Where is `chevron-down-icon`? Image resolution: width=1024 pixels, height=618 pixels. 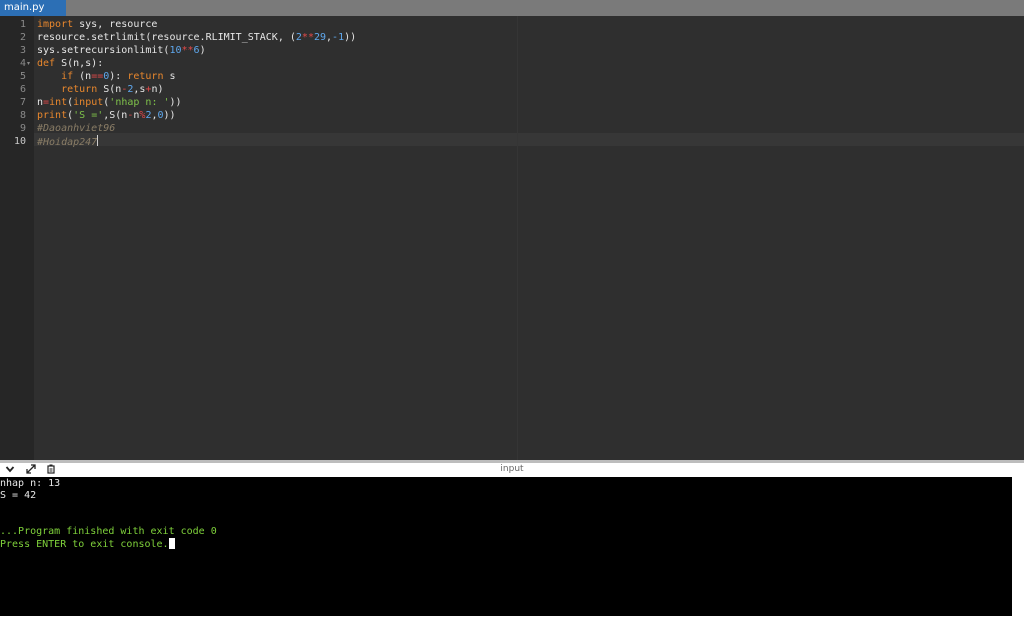 chevron-down-icon is located at coordinates (10, 470).